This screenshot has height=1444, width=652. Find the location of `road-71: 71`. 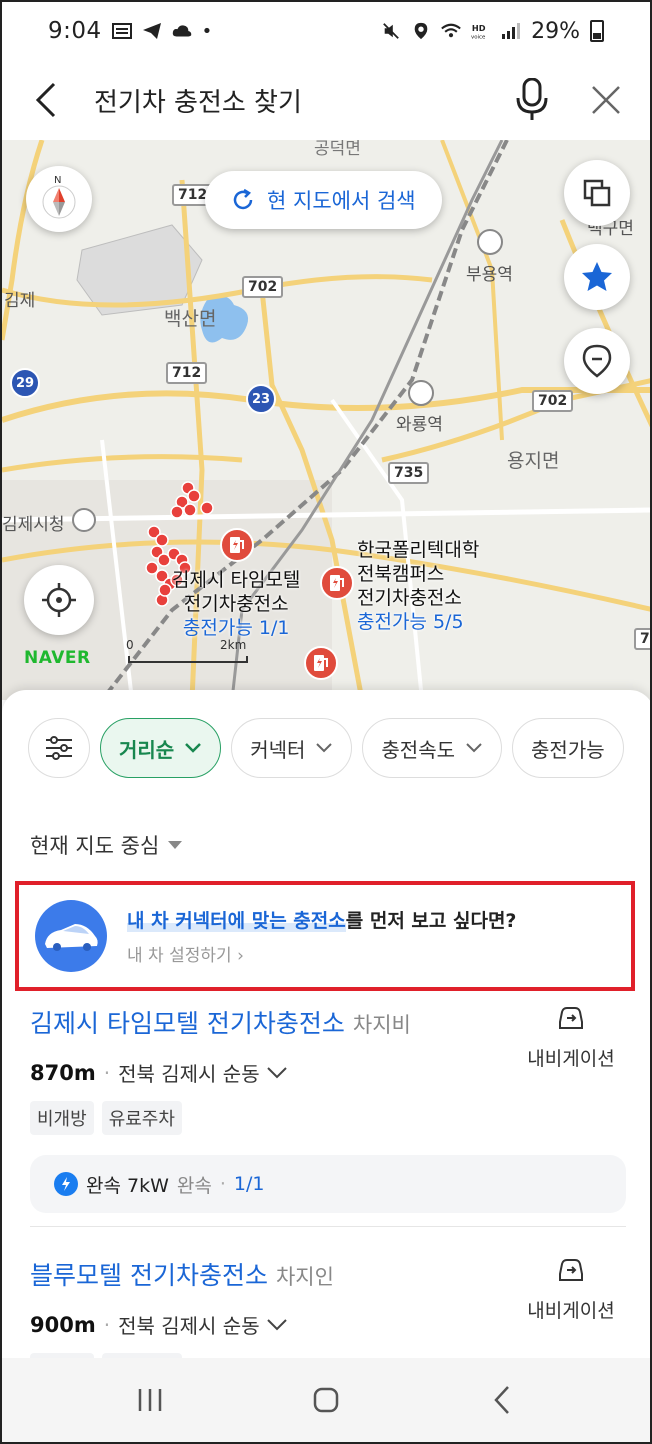

road-71: 71 is located at coordinates (642, 639).